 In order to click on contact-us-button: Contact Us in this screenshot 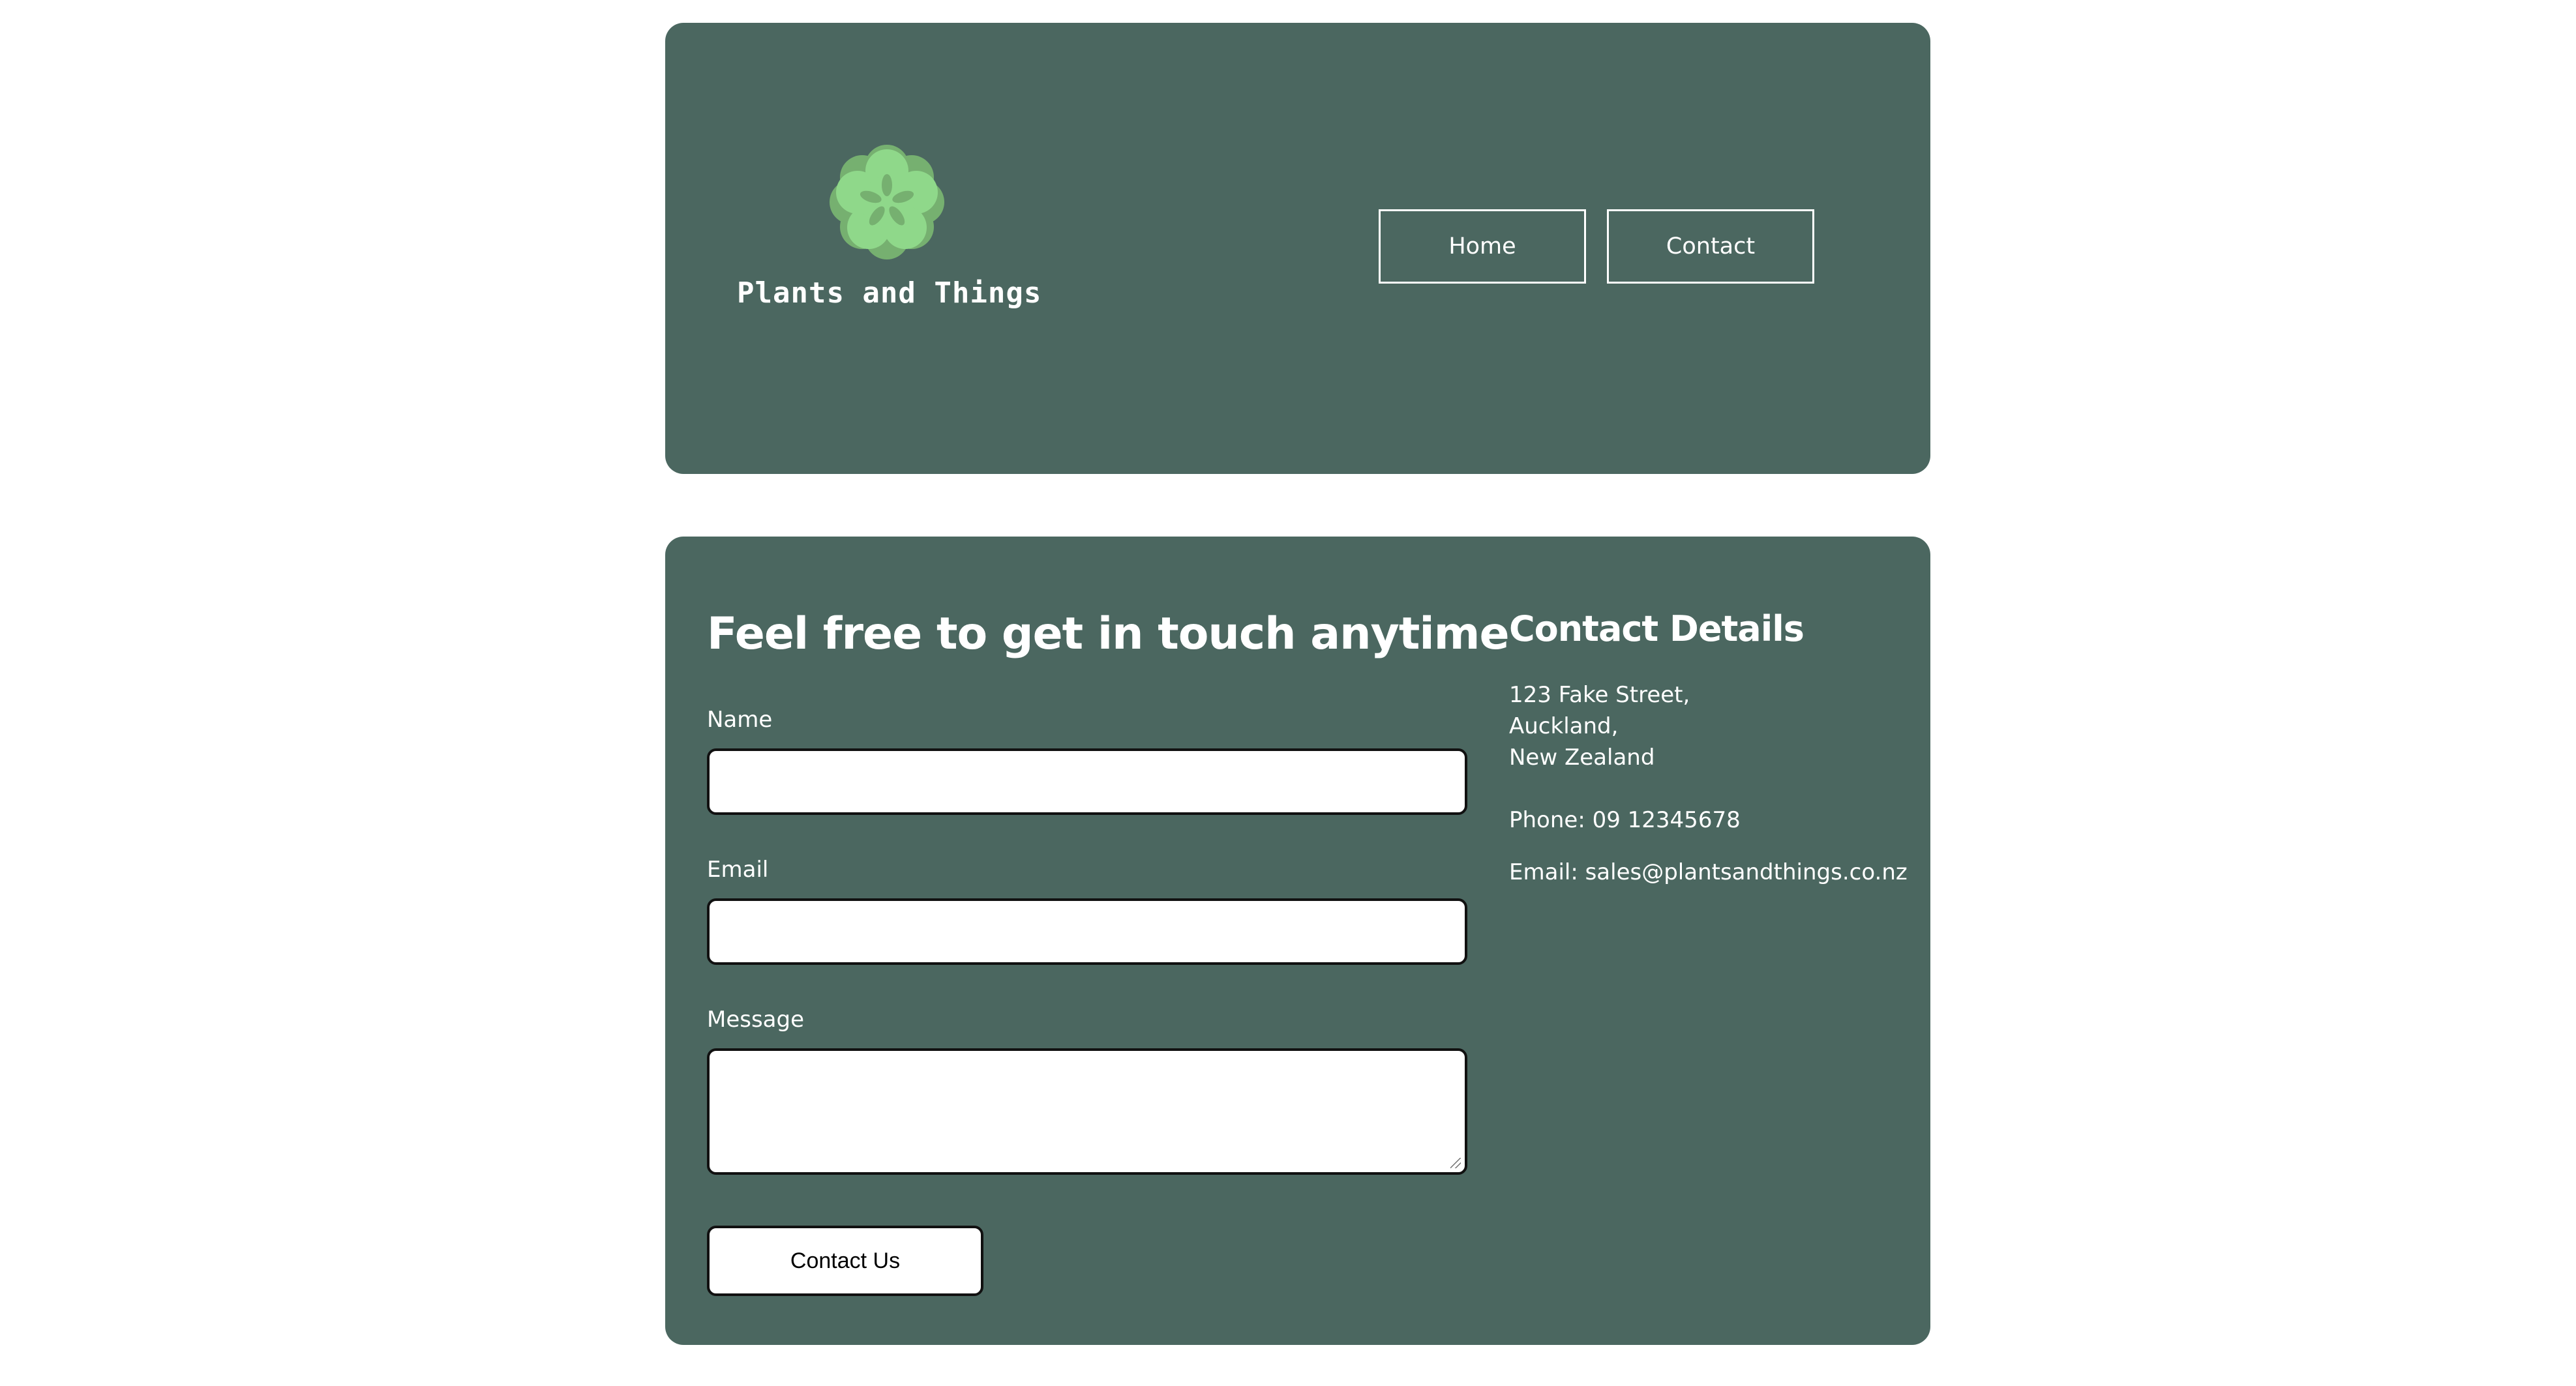, I will do `click(845, 1261)`.